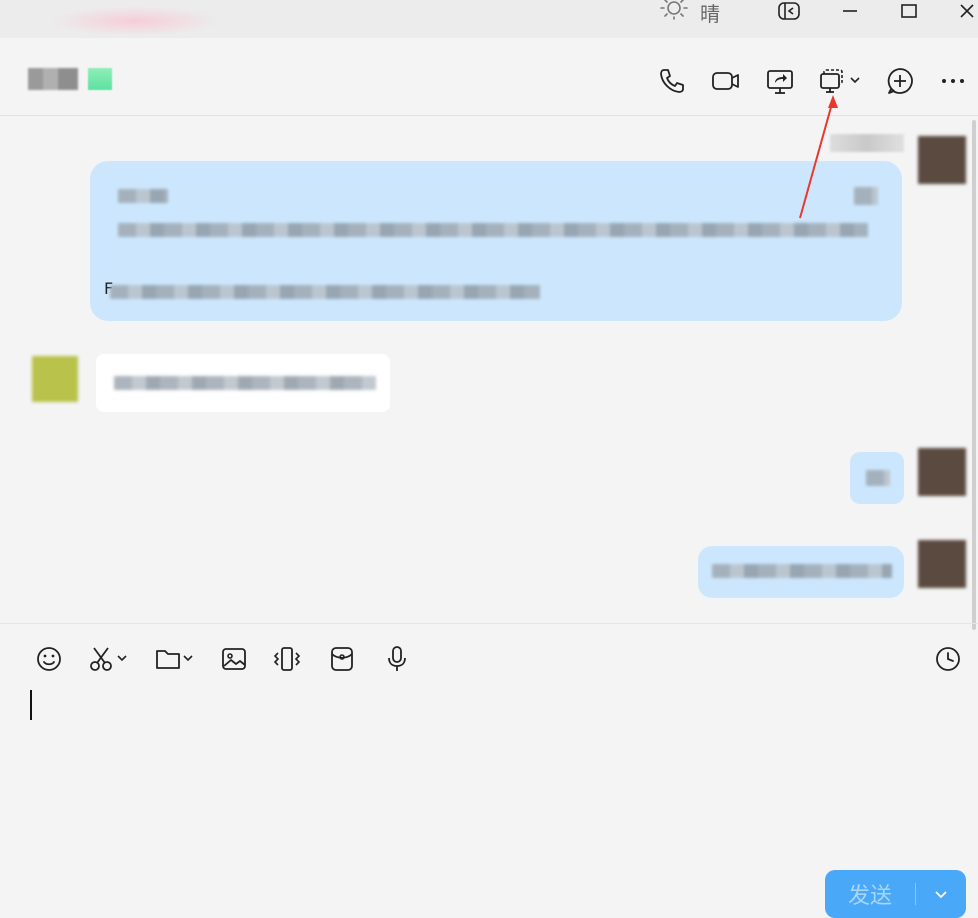 This screenshot has height=918, width=978. I want to click on red-packet-button, so click(342, 659).